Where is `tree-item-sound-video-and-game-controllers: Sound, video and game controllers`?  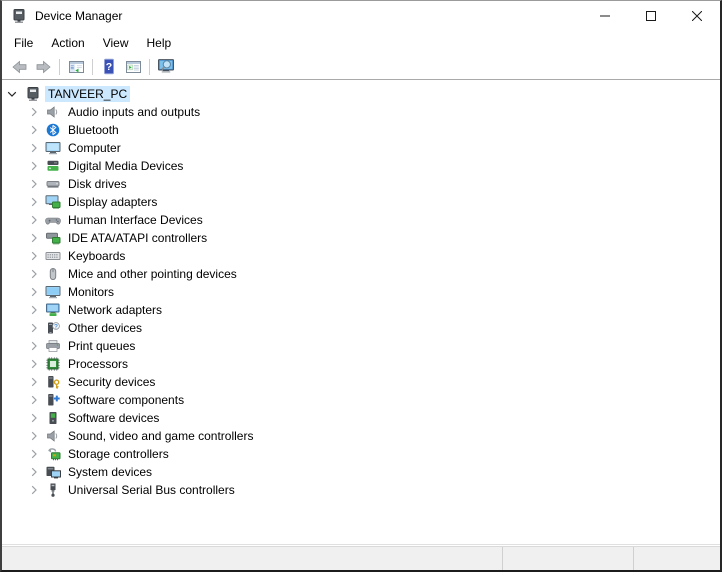
tree-item-sound-video-and-game-controllers: Sound, video and game controllers is located at coordinates (361, 436).